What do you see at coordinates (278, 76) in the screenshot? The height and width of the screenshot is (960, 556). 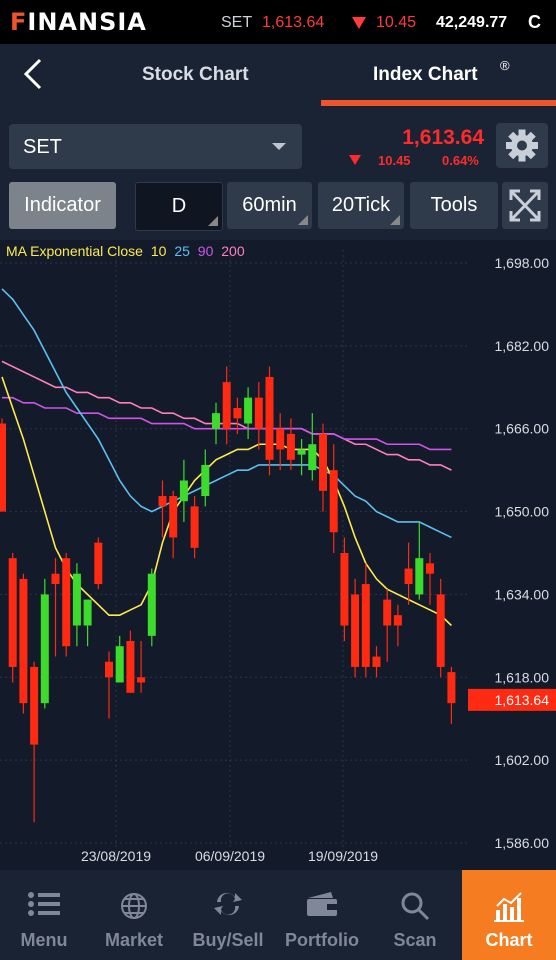 I see `header: Stock Chart Index Chart ®` at bounding box center [278, 76].